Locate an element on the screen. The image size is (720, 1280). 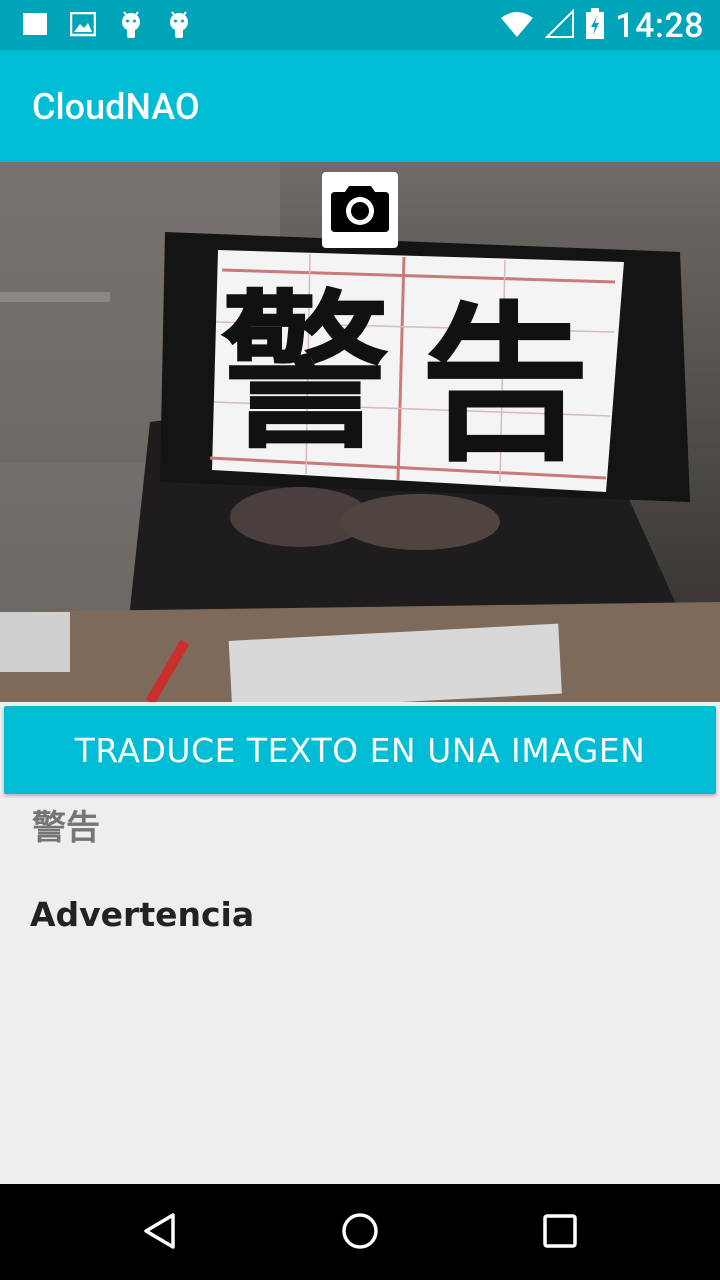
wifi-icon is located at coordinates (517, 26).